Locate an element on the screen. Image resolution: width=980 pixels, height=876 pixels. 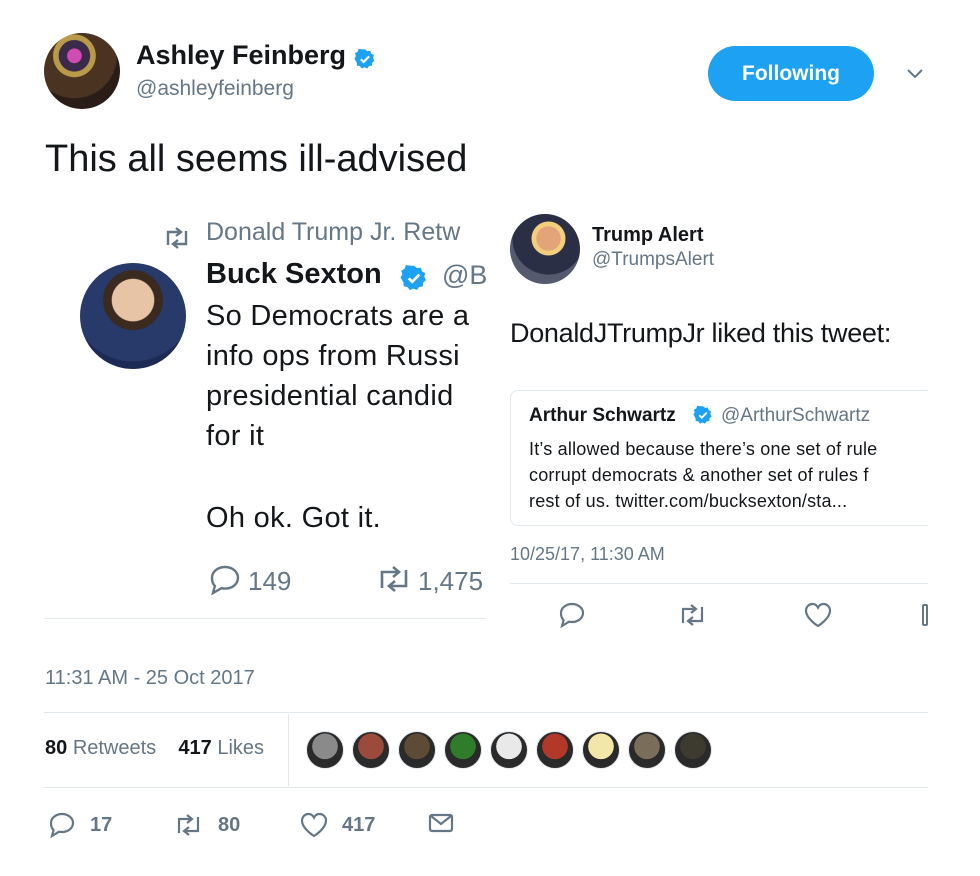
tweet-line: for it is located at coordinates (235, 436).